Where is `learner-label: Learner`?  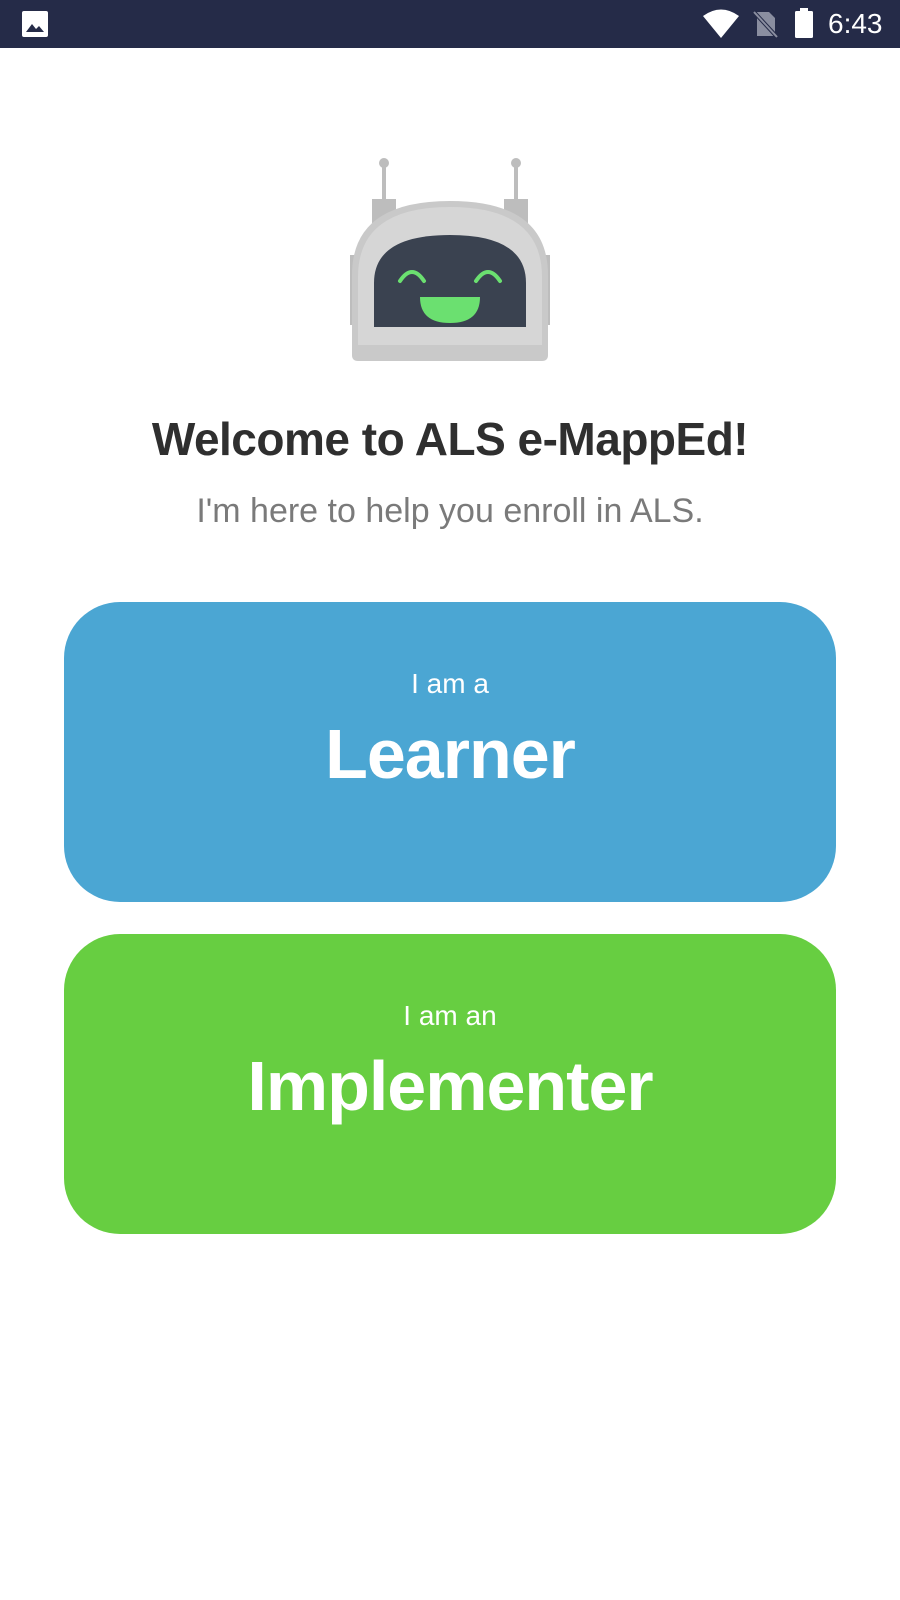 learner-label: Learner is located at coordinates (450, 754).